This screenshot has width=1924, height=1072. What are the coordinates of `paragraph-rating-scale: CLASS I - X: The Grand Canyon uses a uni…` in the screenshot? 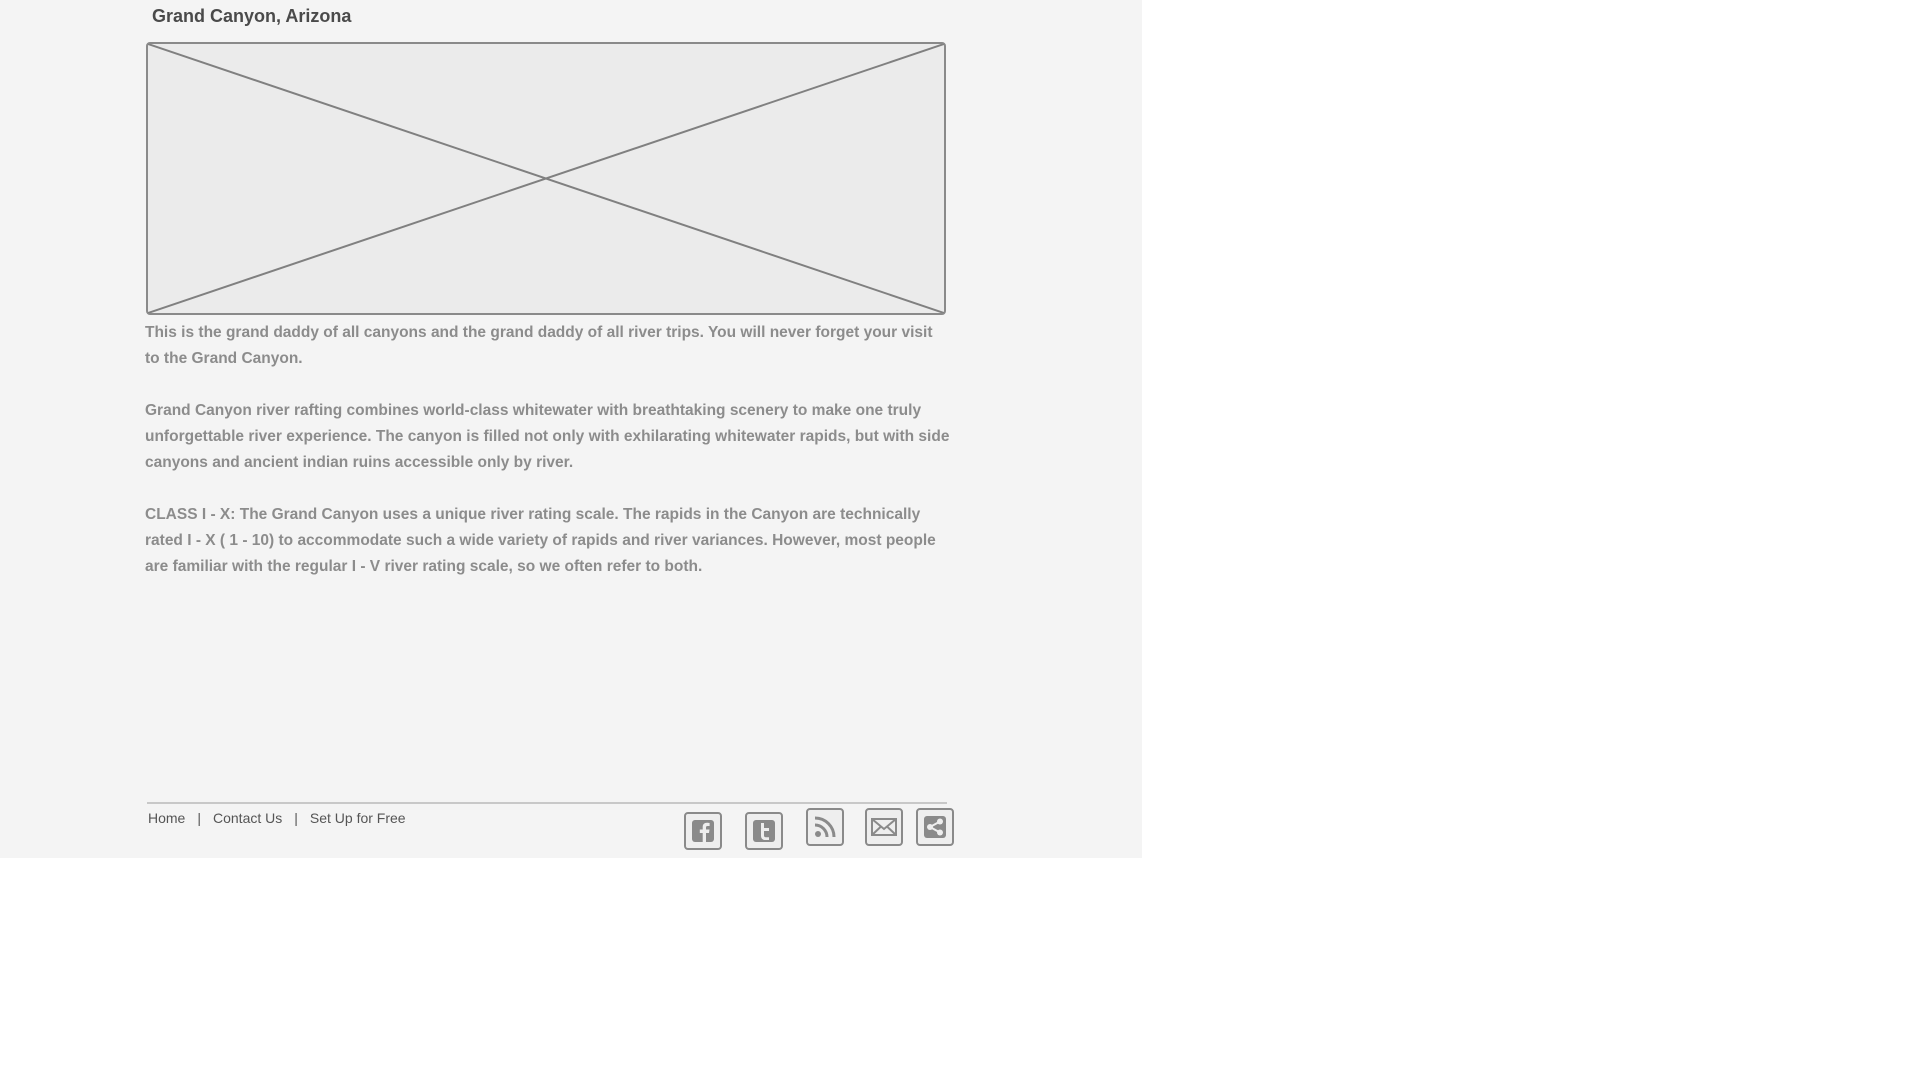 It's located at (540, 540).